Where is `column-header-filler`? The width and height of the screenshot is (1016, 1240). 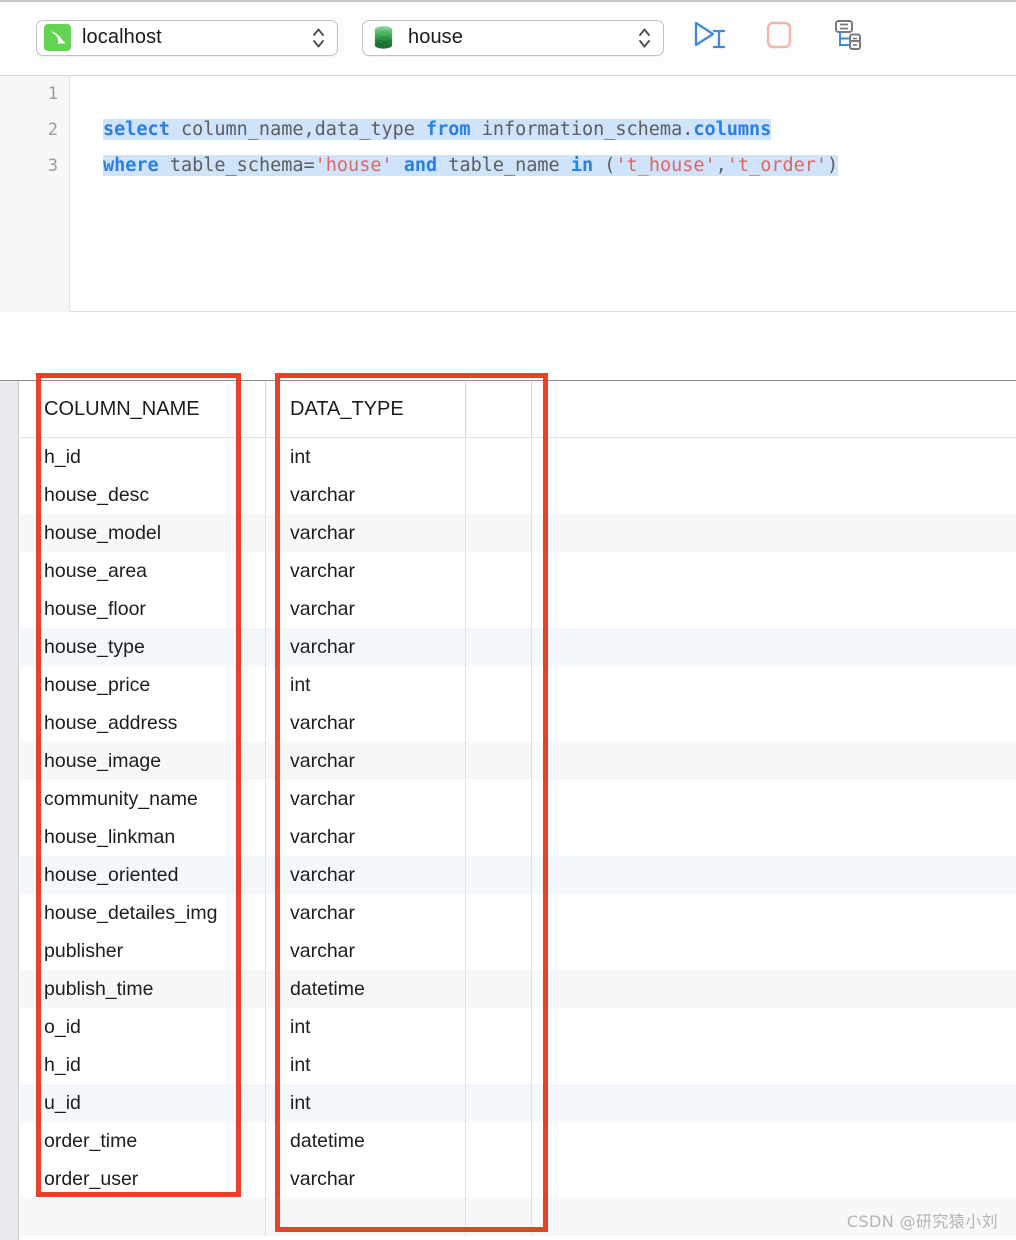
column-header-filler is located at coordinates (499, 409).